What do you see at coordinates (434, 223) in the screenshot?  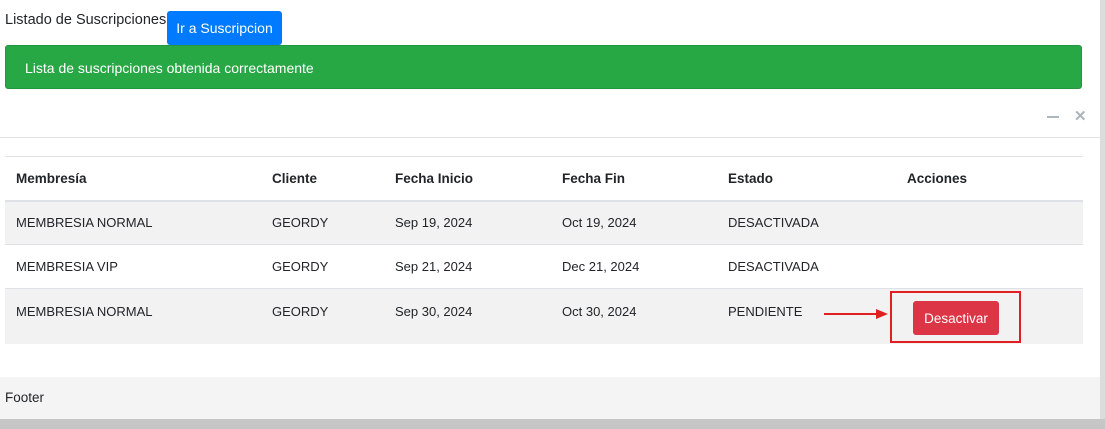 I see `cell-fecha-inicio: Sep 19, 2024` at bounding box center [434, 223].